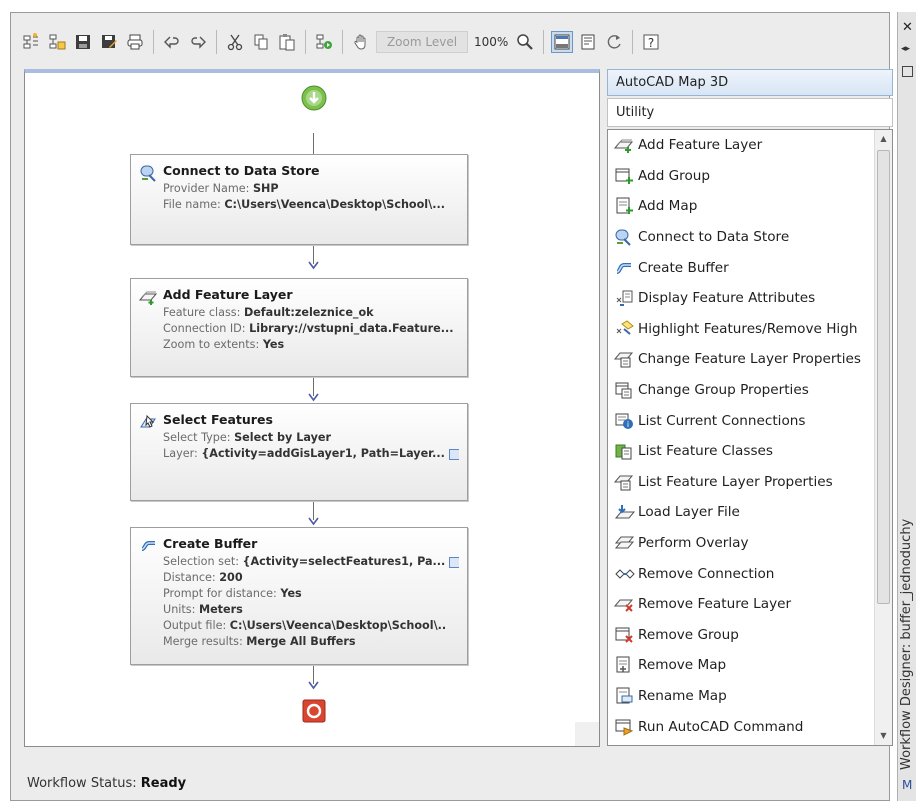 This screenshot has width=916, height=801. What do you see at coordinates (633, 42) in the screenshot?
I see `toolbar-separator` at bounding box center [633, 42].